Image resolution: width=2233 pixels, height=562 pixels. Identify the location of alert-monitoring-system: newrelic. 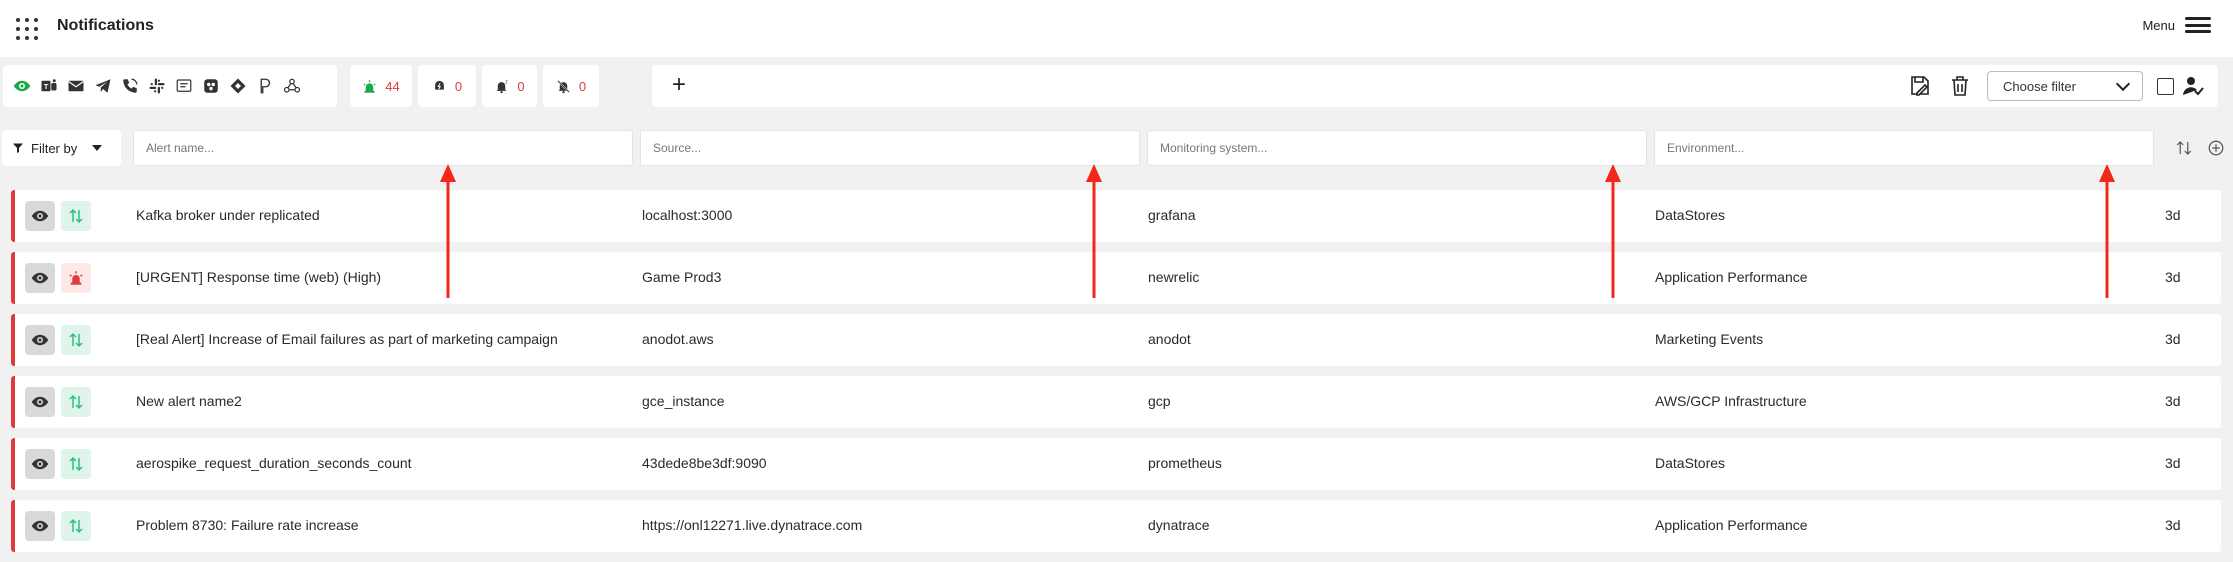
(1174, 277).